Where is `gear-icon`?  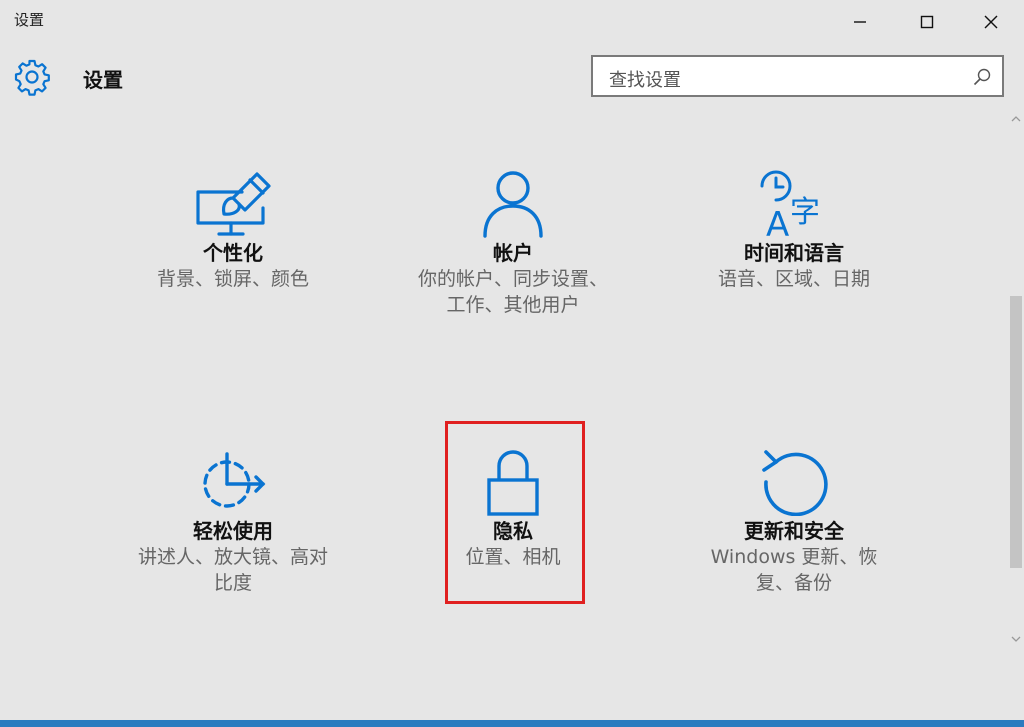 gear-icon is located at coordinates (32, 77).